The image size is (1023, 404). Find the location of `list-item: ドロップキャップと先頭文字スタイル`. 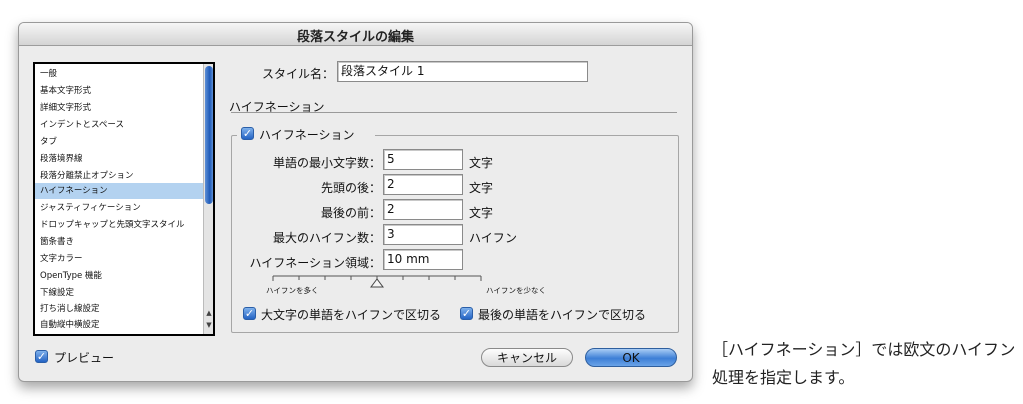

list-item: ドロップキャップと先頭文字スタイル is located at coordinates (120, 225).